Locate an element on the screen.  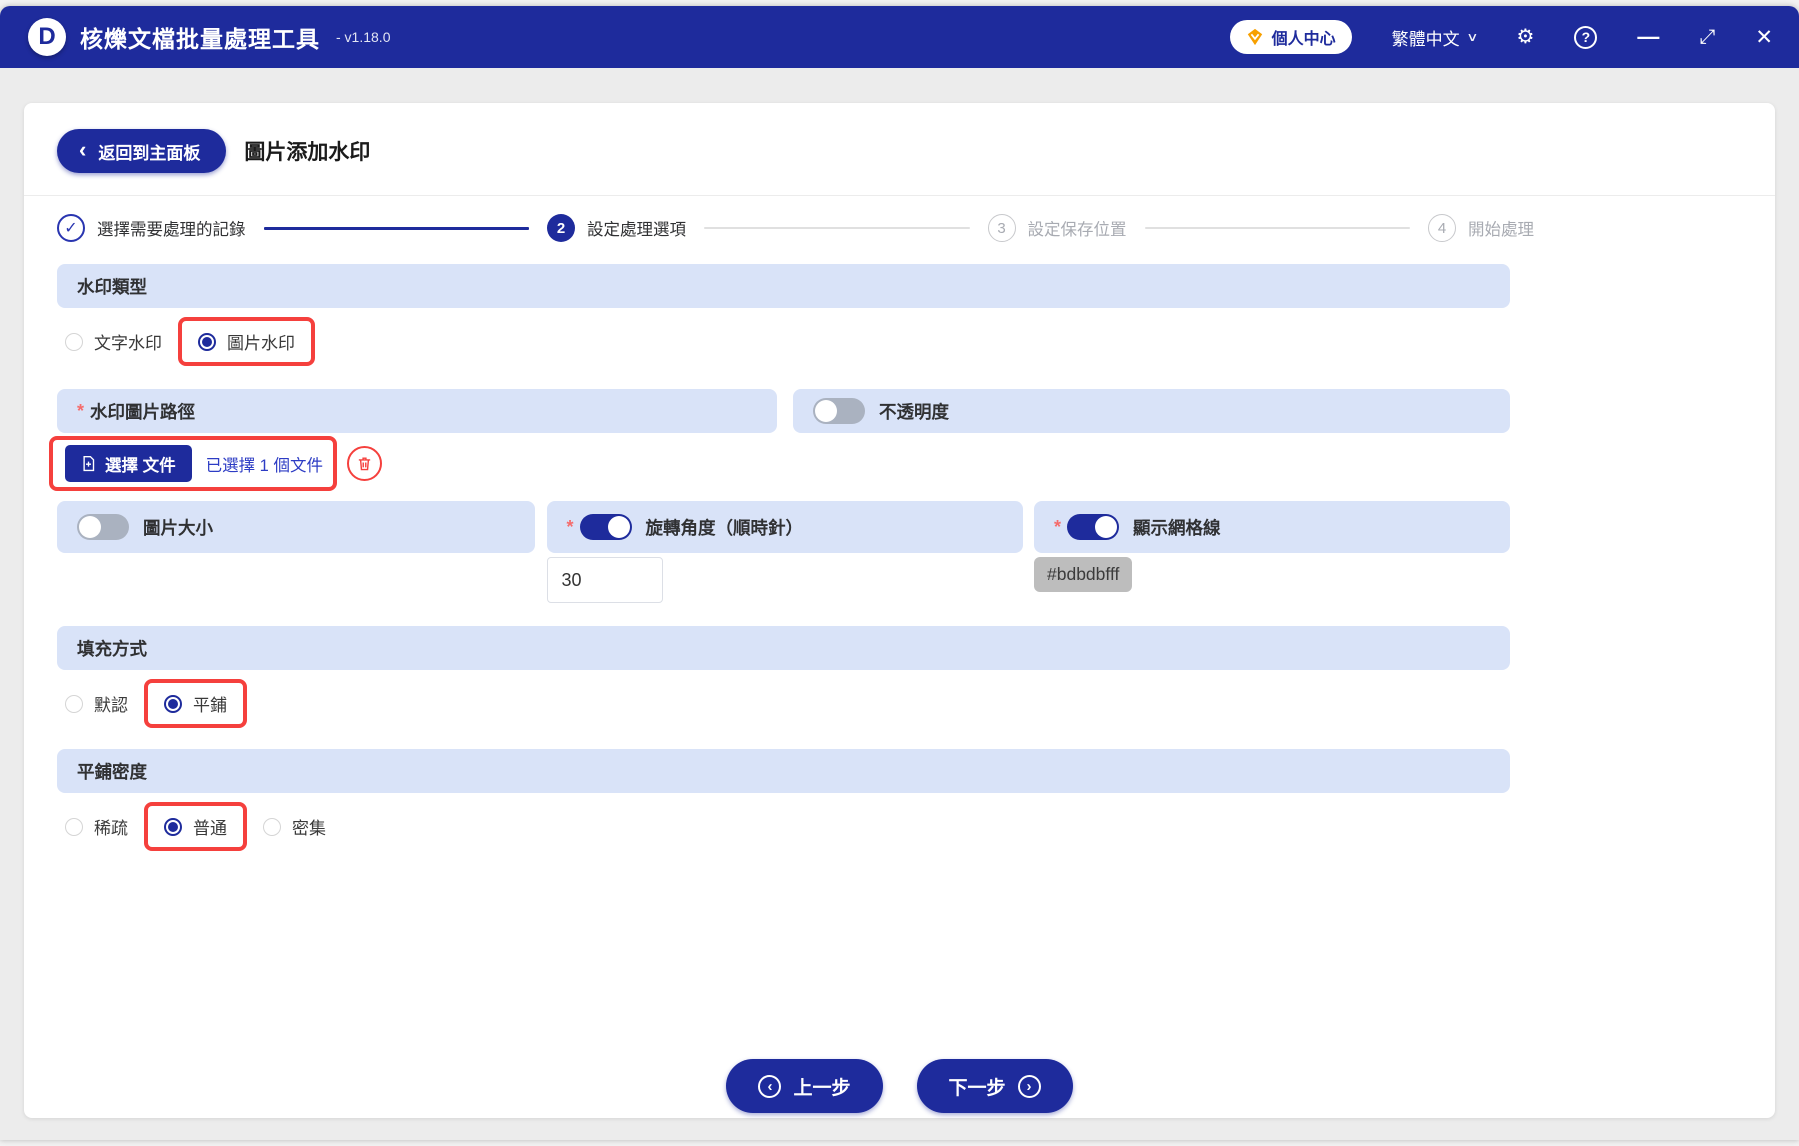
rotation-card: * 旋轉角度（順時針） is located at coordinates (784, 527).